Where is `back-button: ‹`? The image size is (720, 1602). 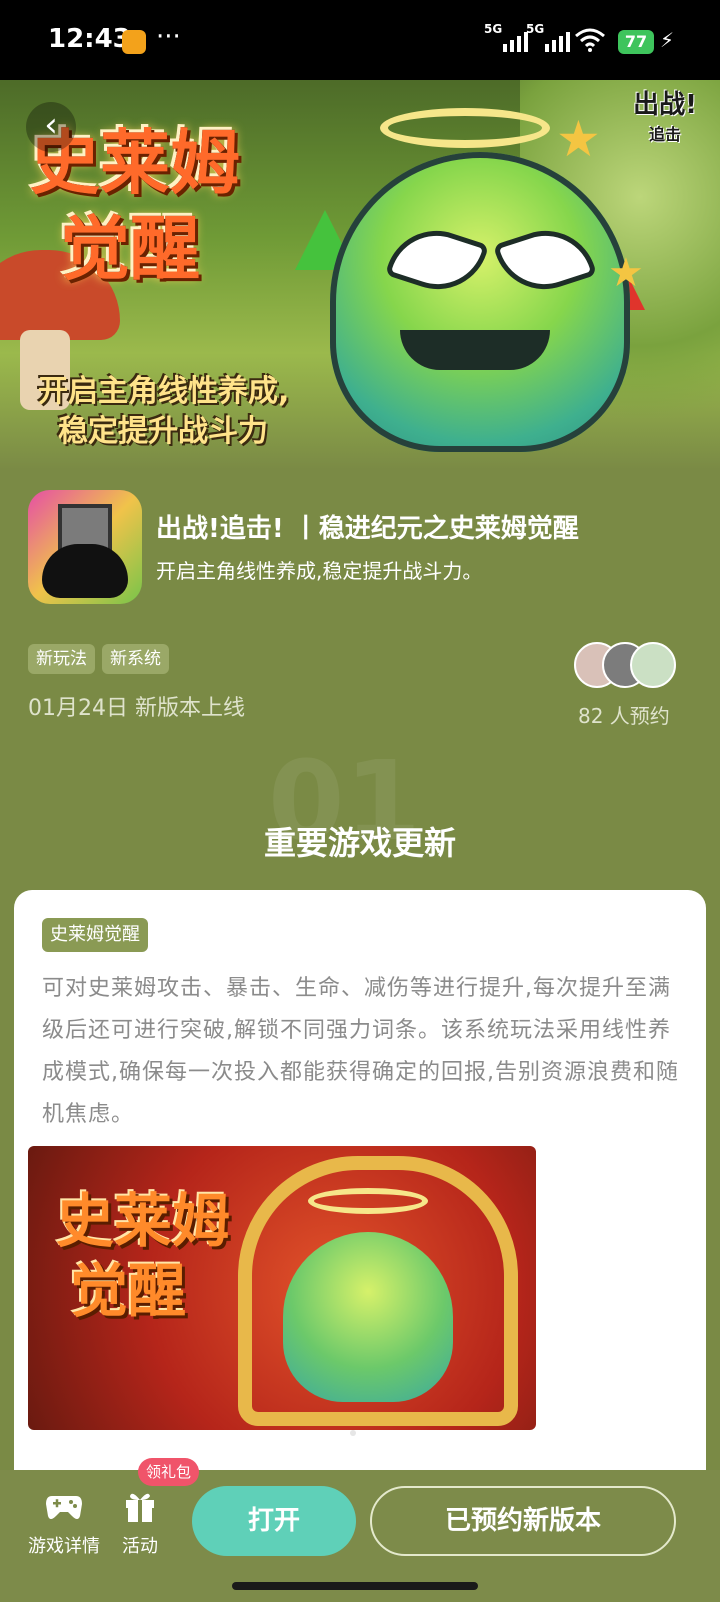
back-button: ‹ is located at coordinates (51, 127).